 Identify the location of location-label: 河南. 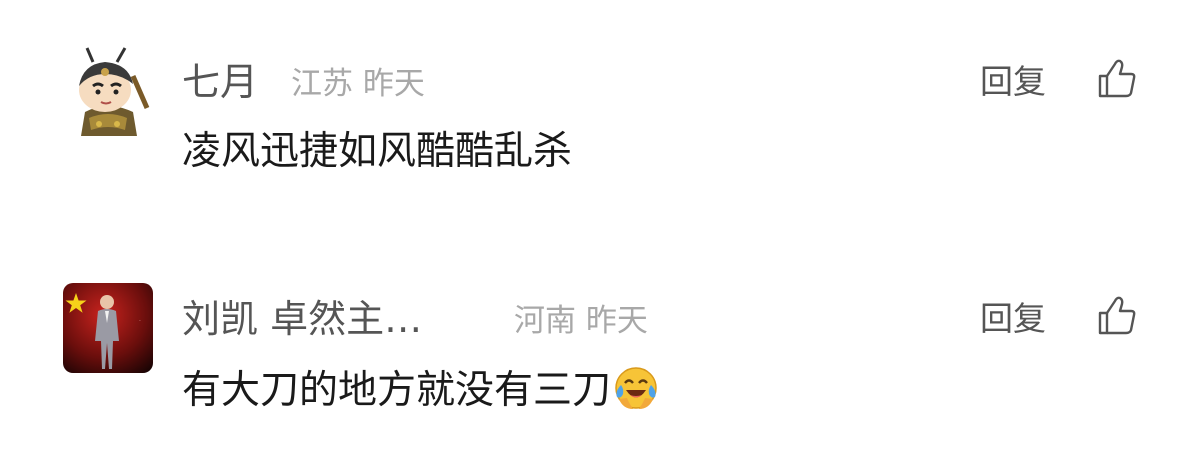
(545, 321).